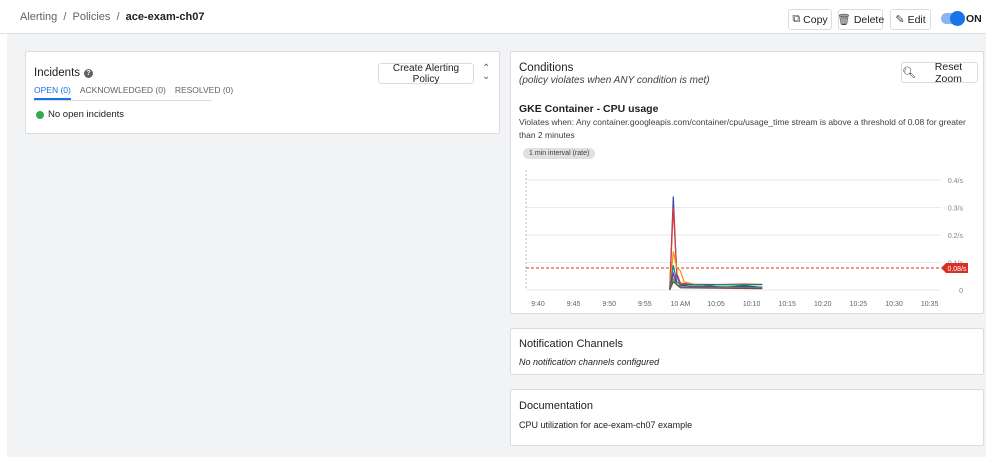 Image resolution: width=986 pixels, height=457 pixels. I want to click on y-tick-label: 0, so click(961, 291).